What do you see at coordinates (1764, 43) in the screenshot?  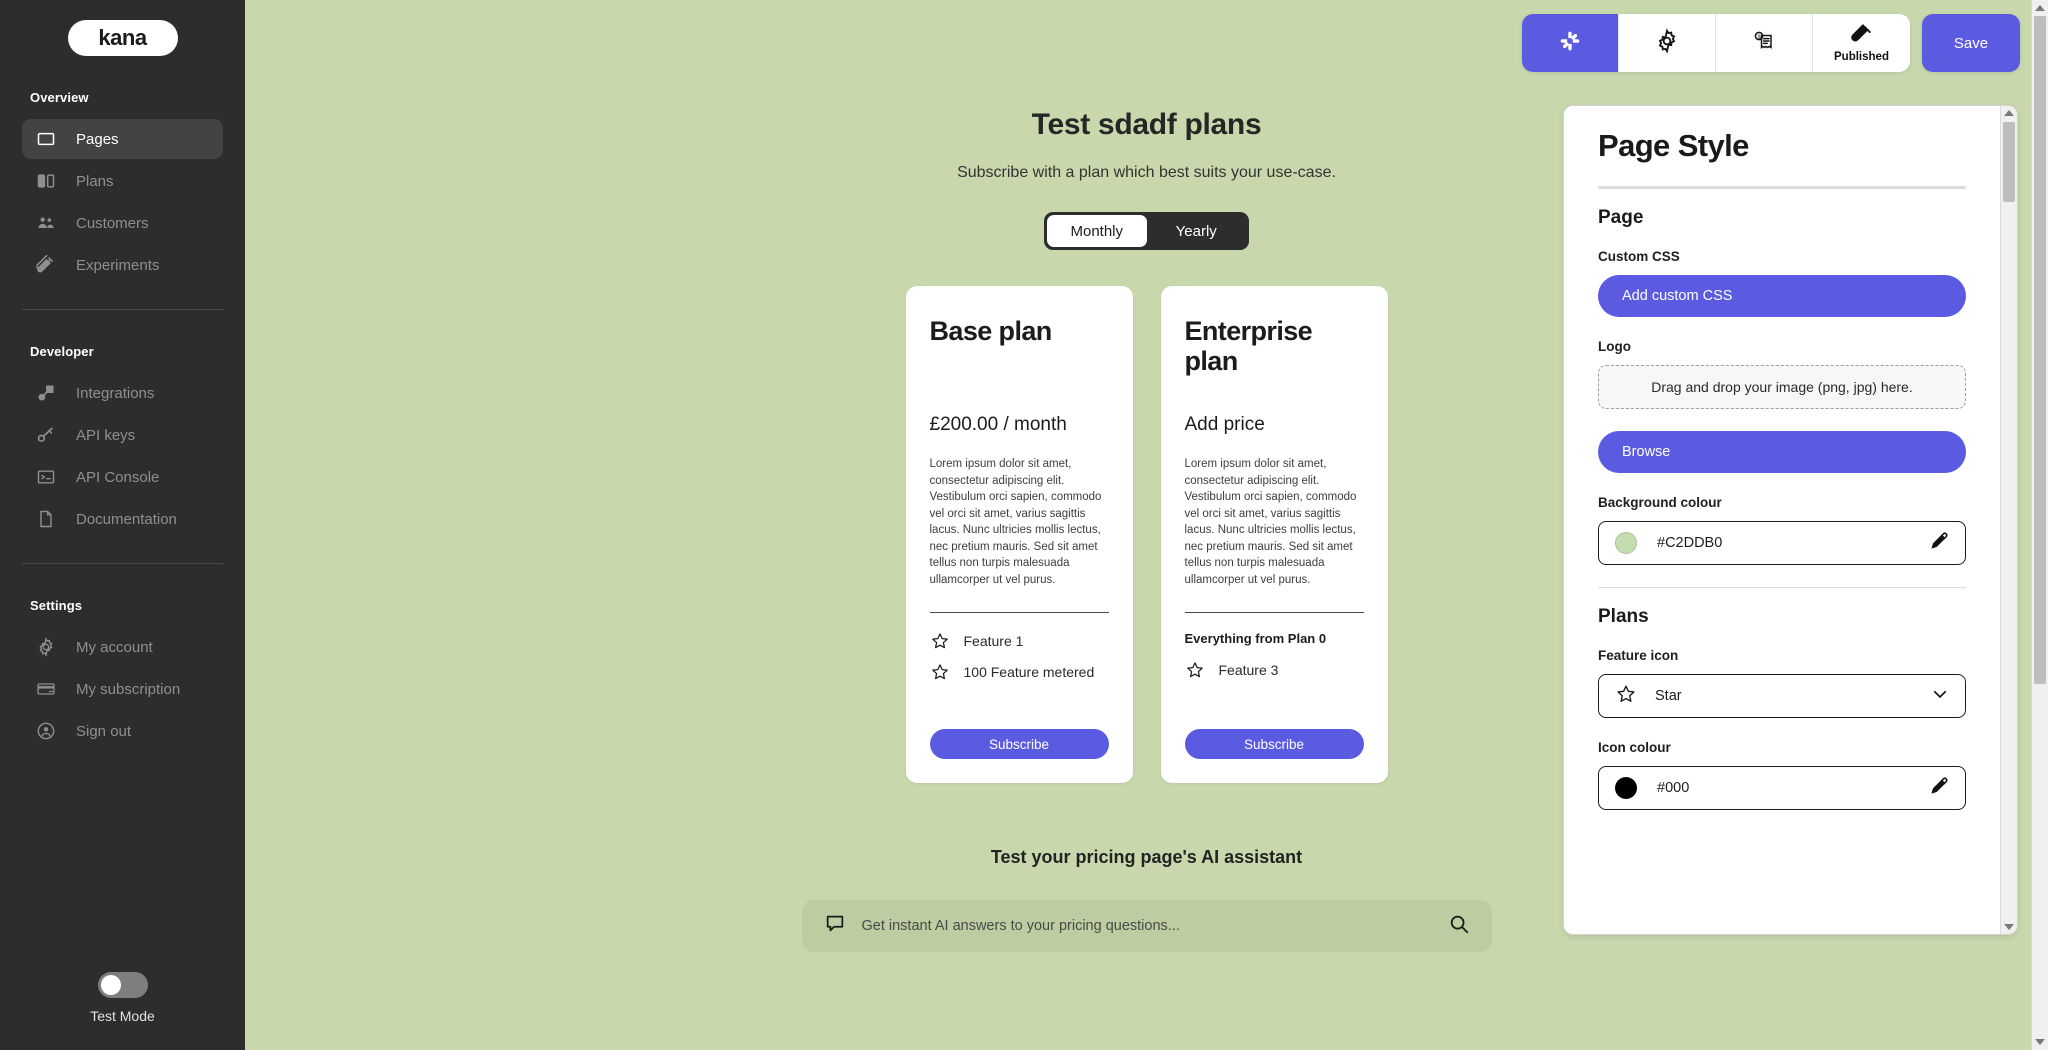 I see `tab-billing: $` at bounding box center [1764, 43].